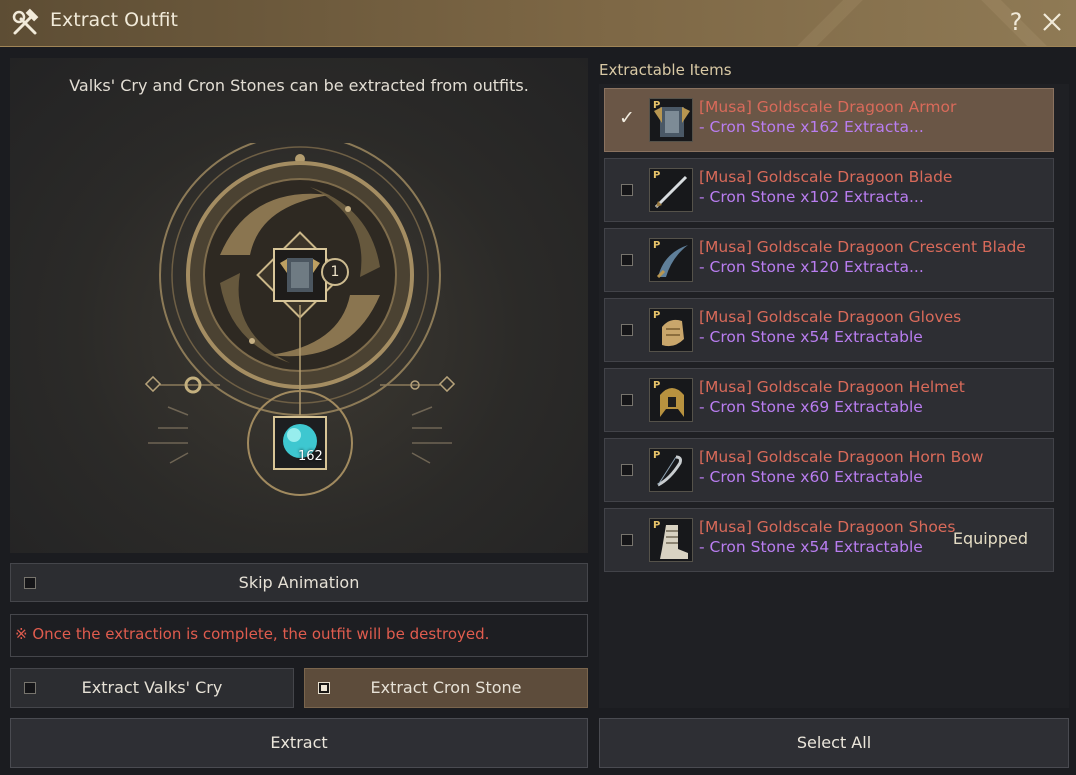 Image resolution: width=1076 pixels, height=775 pixels. What do you see at coordinates (1016, 22) in the screenshot?
I see `help-button: ?` at bounding box center [1016, 22].